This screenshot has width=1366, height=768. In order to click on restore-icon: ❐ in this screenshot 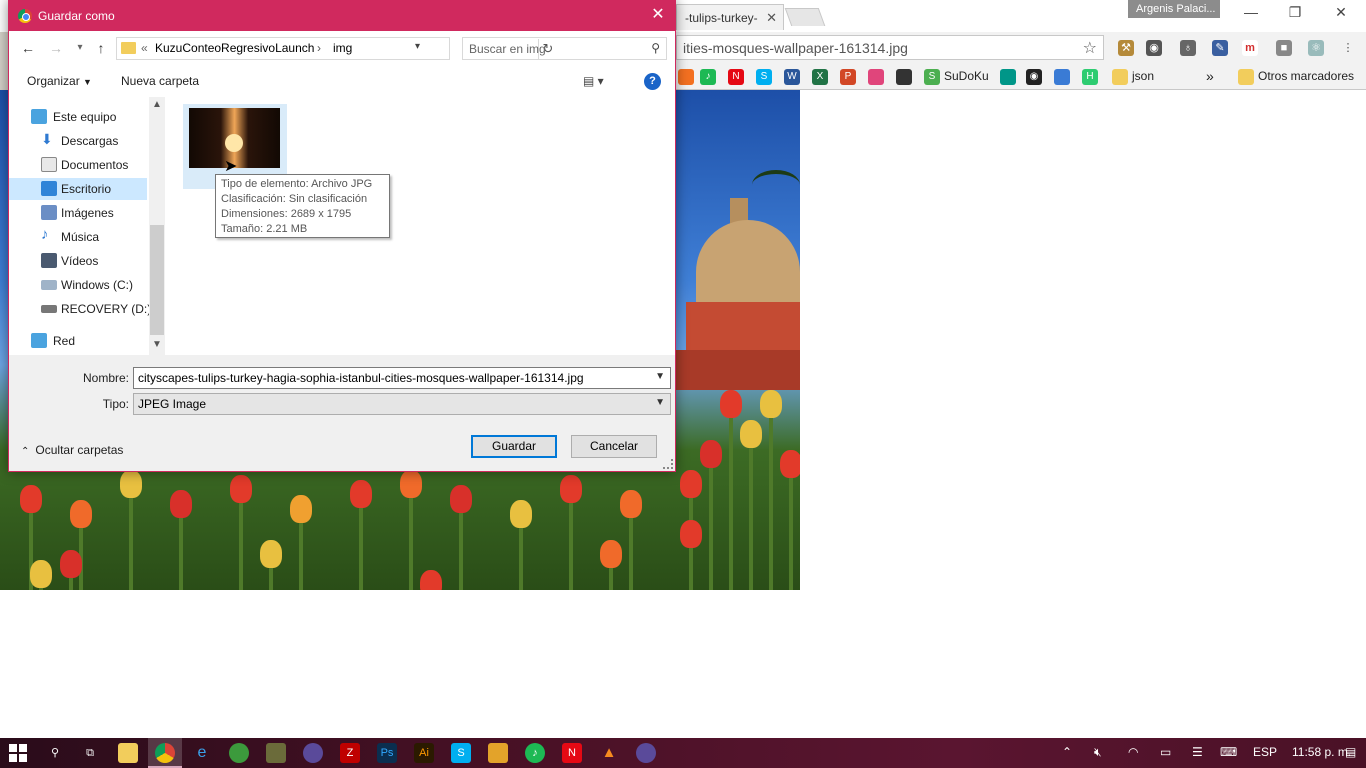, I will do `click(1295, 12)`.